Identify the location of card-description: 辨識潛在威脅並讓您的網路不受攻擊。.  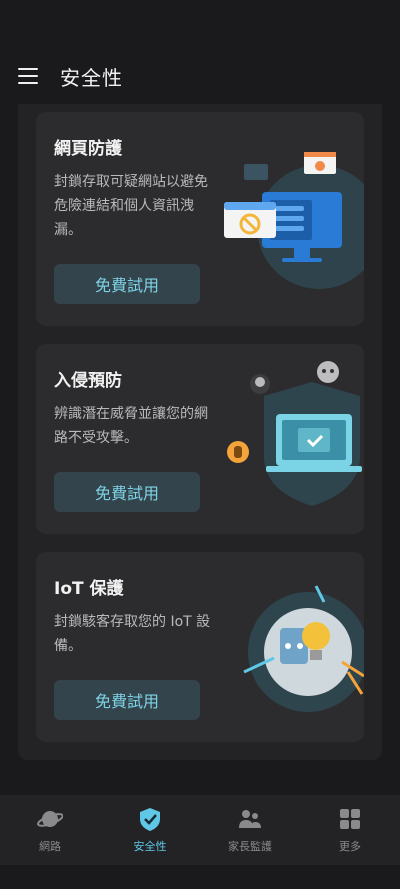
(131, 426).